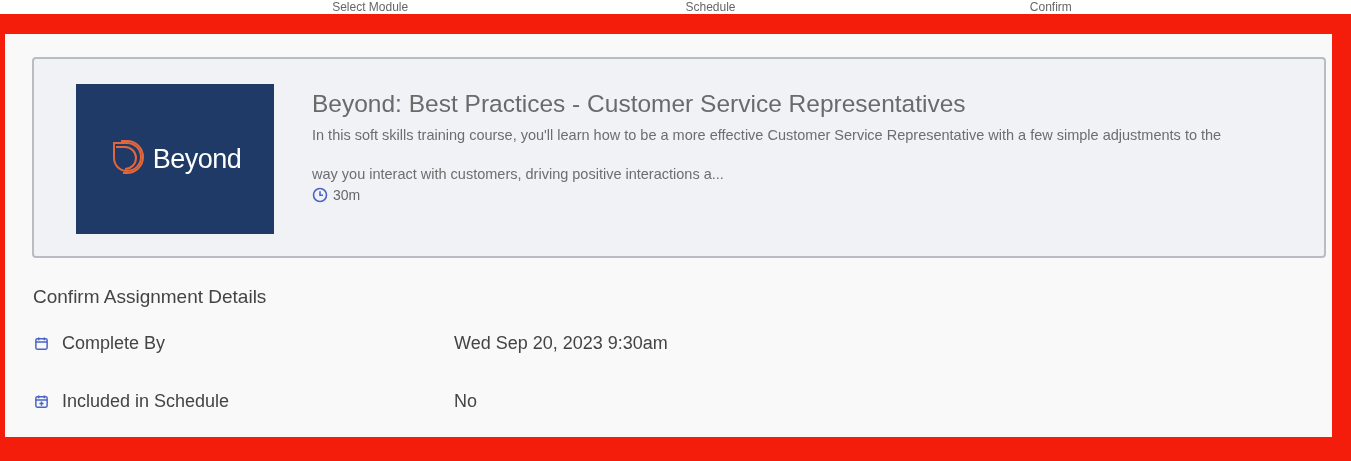  I want to click on detail-label: Complete By, so click(114, 343).